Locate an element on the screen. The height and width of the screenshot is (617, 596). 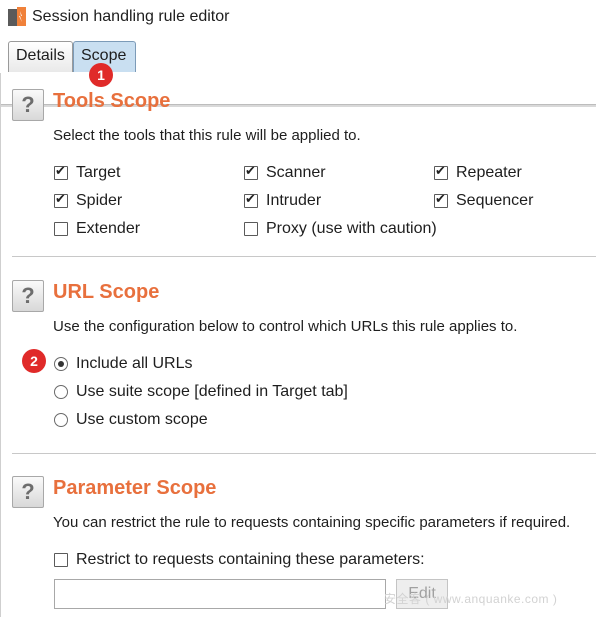
tool-intruder-label: Intruder is located at coordinates (294, 200).